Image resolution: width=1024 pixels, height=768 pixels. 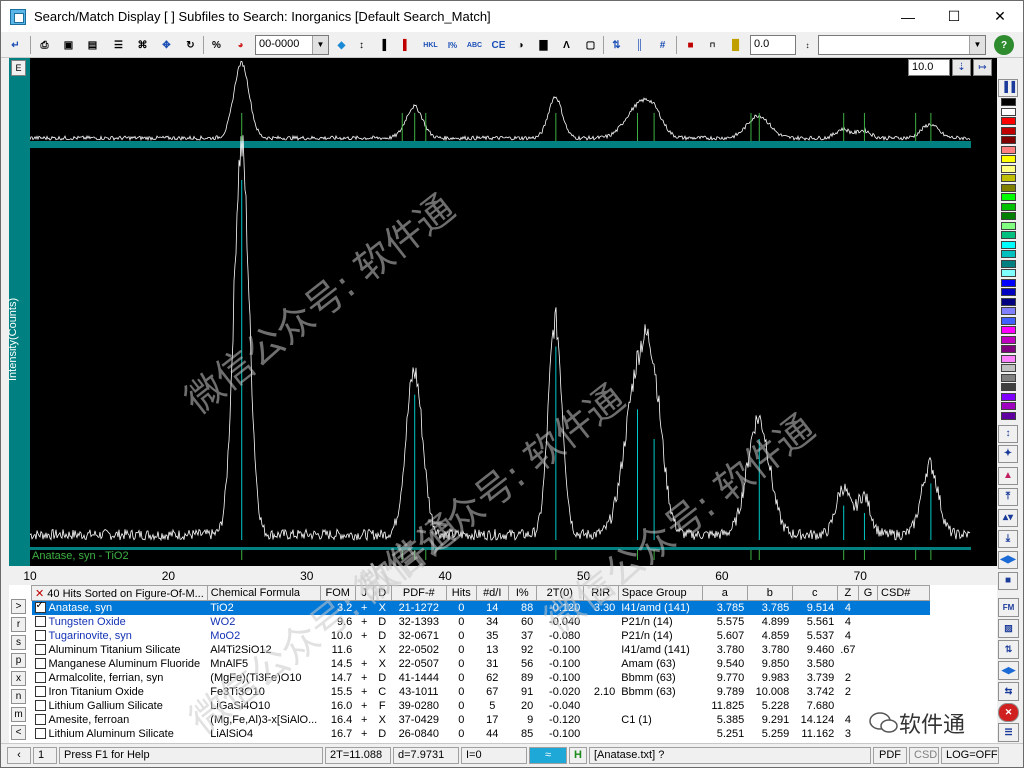 What do you see at coordinates (902, 45) in the screenshot?
I see `search-combo: ▼` at bounding box center [902, 45].